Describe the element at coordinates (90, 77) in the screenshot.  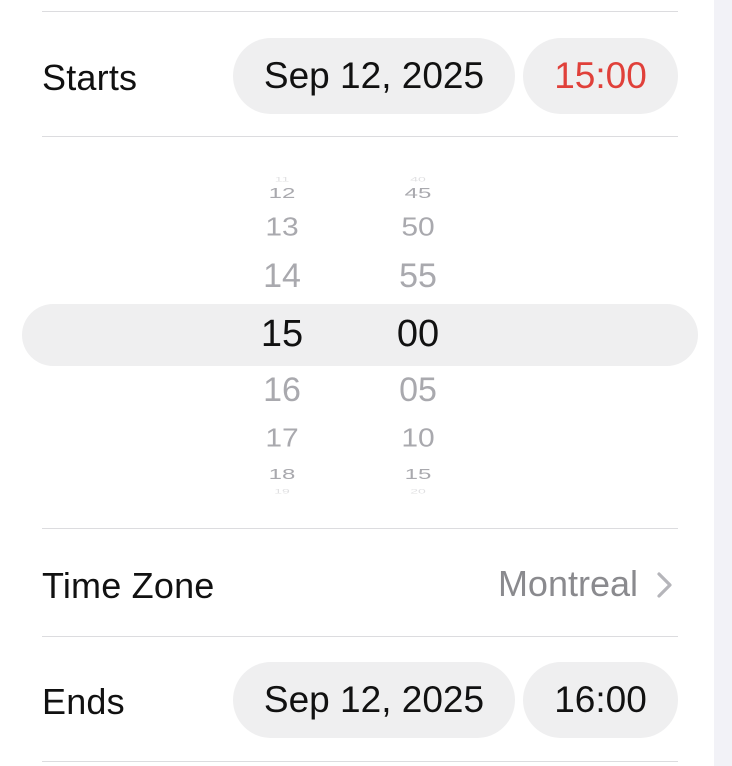
I see `starts-label: Starts` at that location.